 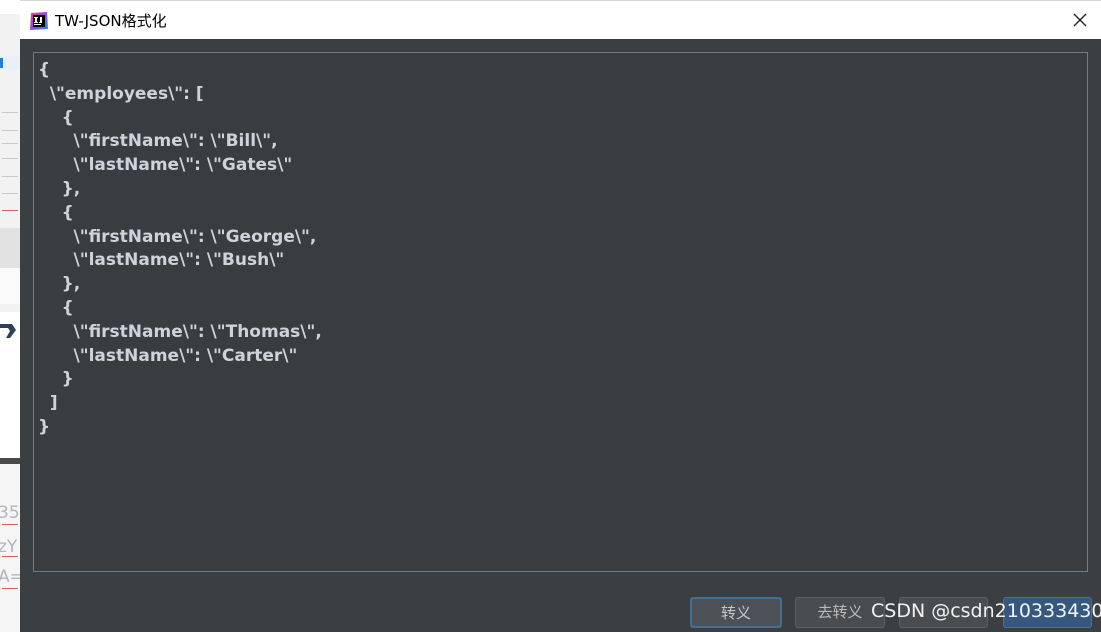 What do you see at coordinates (560, 19) in the screenshot?
I see `title-bar: TW-JSON格式化` at bounding box center [560, 19].